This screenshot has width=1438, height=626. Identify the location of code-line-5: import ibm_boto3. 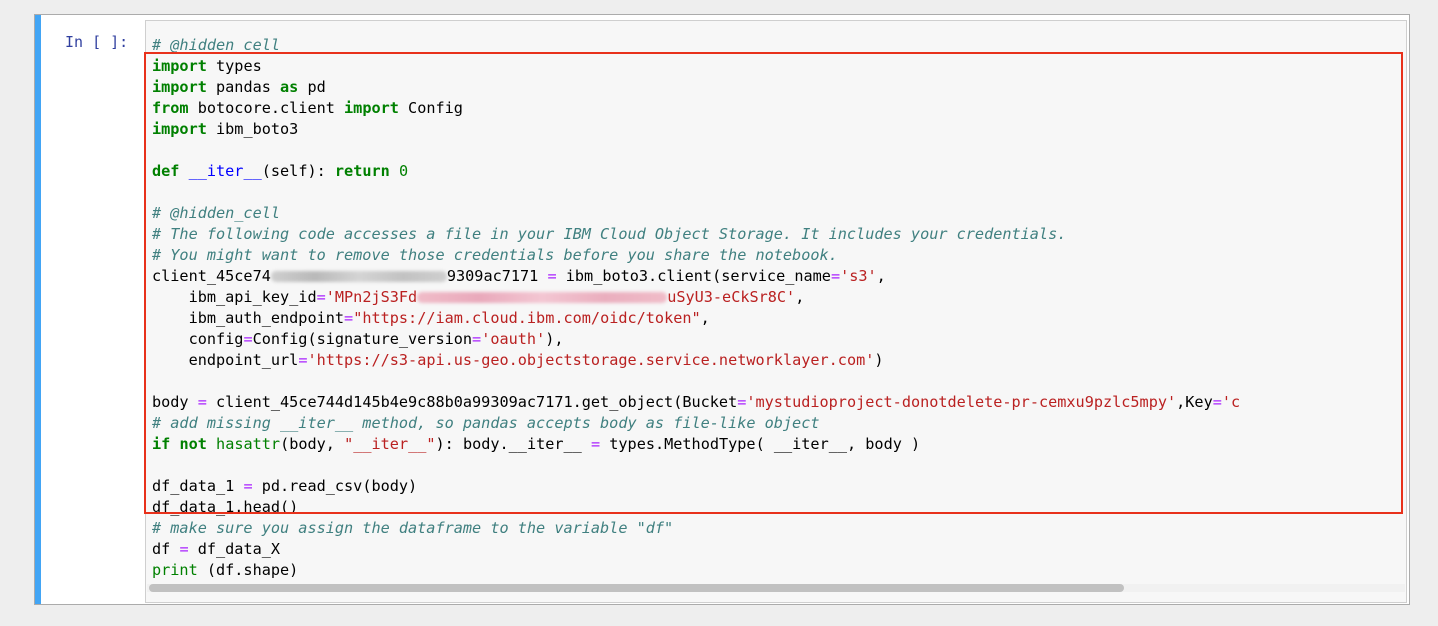
(696, 129).